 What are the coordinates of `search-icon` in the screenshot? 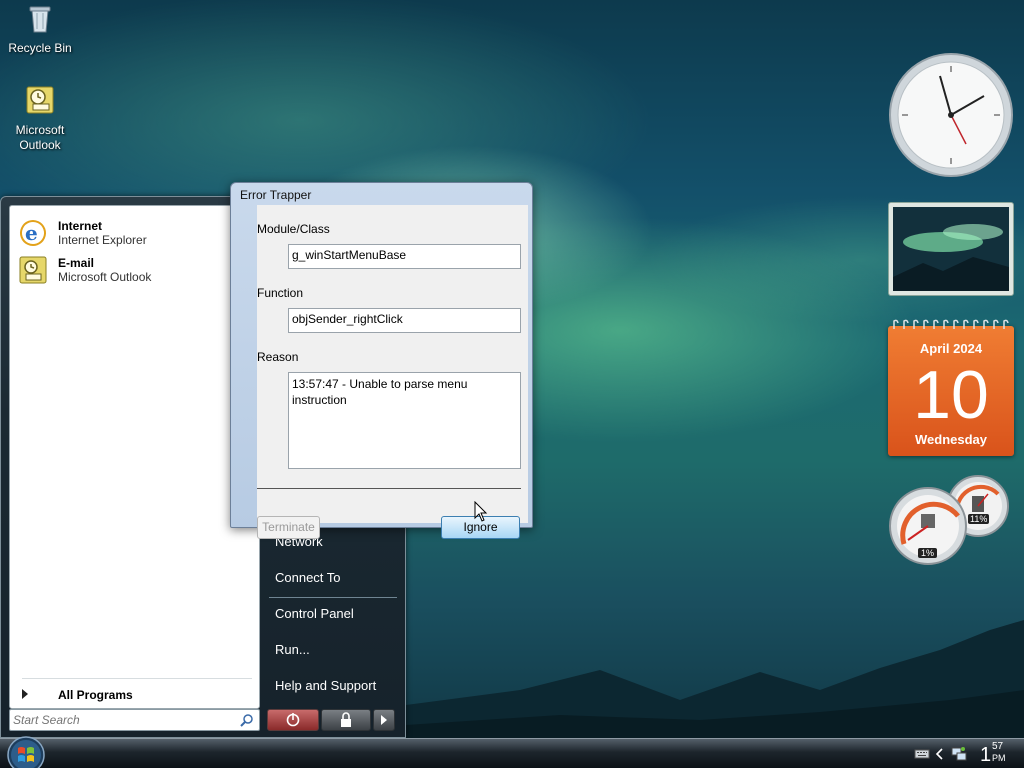 It's located at (247, 720).